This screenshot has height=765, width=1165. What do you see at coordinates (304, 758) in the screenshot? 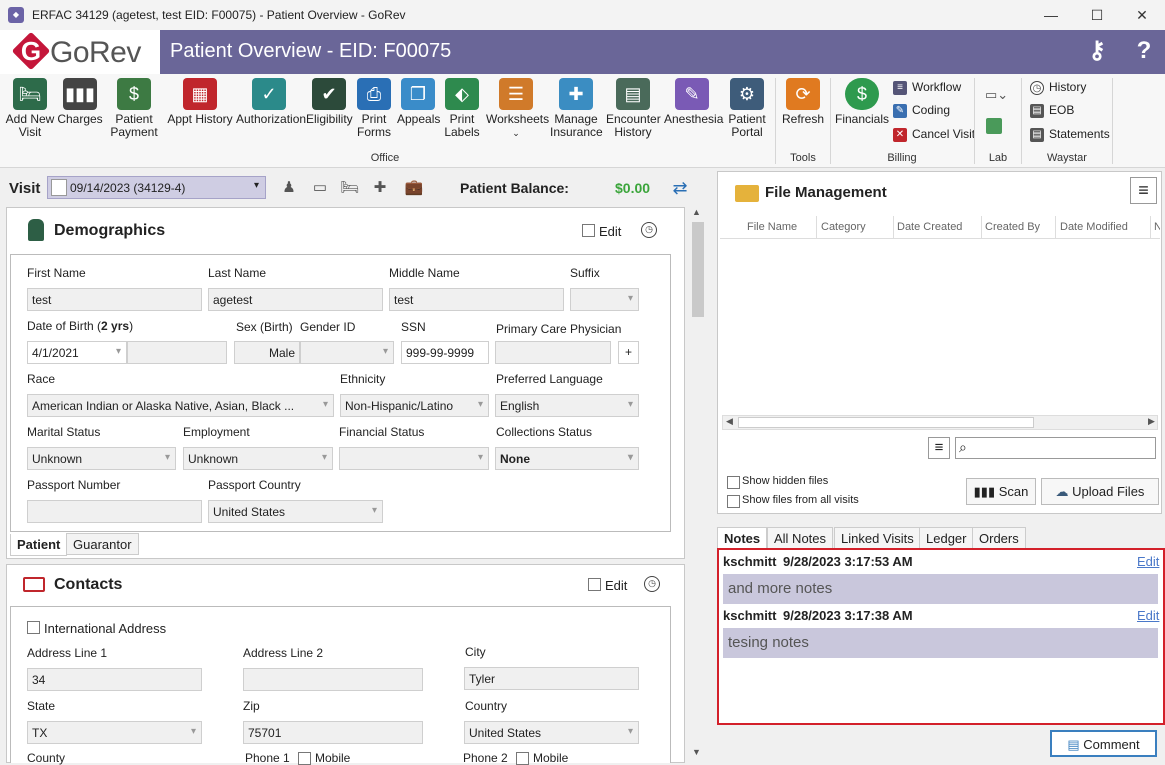
I see `mobile1-checkbox` at bounding box center [304, 758].